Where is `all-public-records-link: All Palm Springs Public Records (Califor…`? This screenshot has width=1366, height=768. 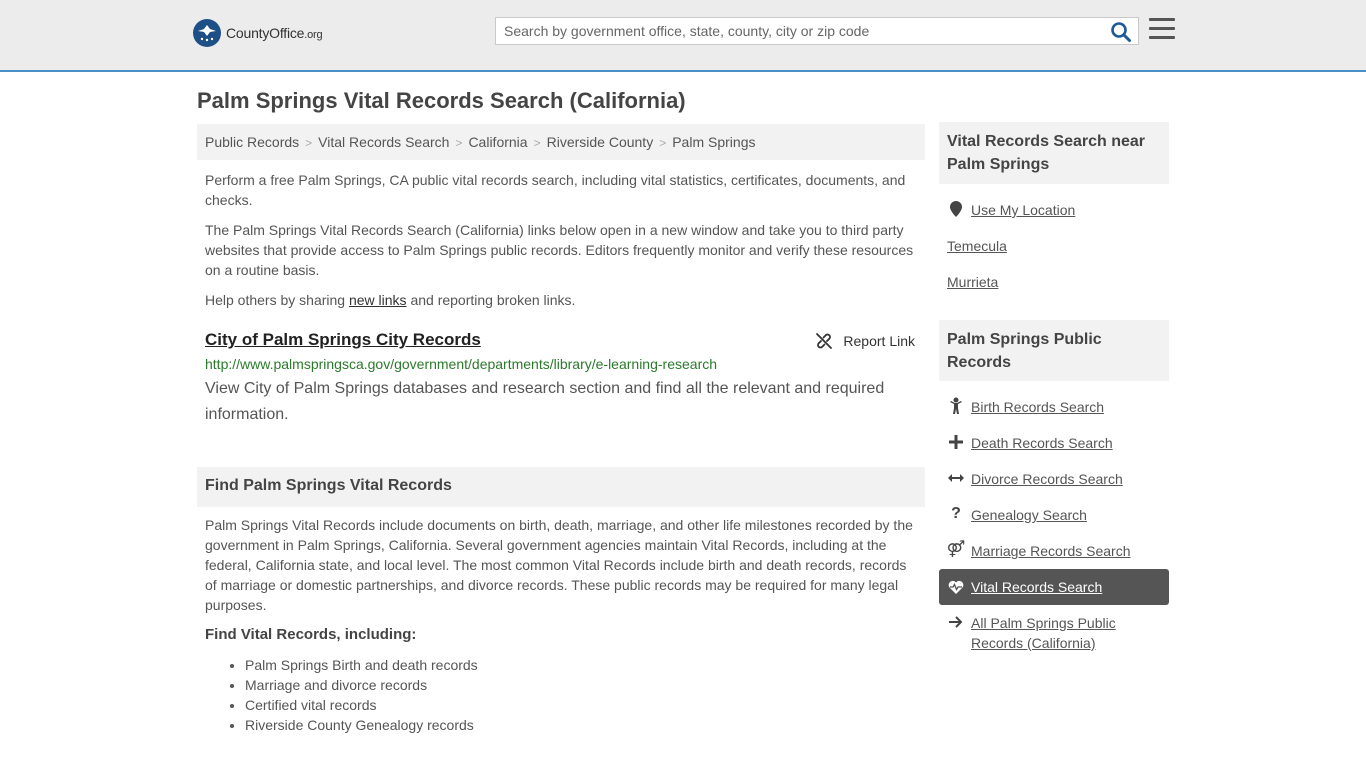
all-public-records-link: All Palm Springs Public Records (Califor… is located at coordinates (1066, 633).